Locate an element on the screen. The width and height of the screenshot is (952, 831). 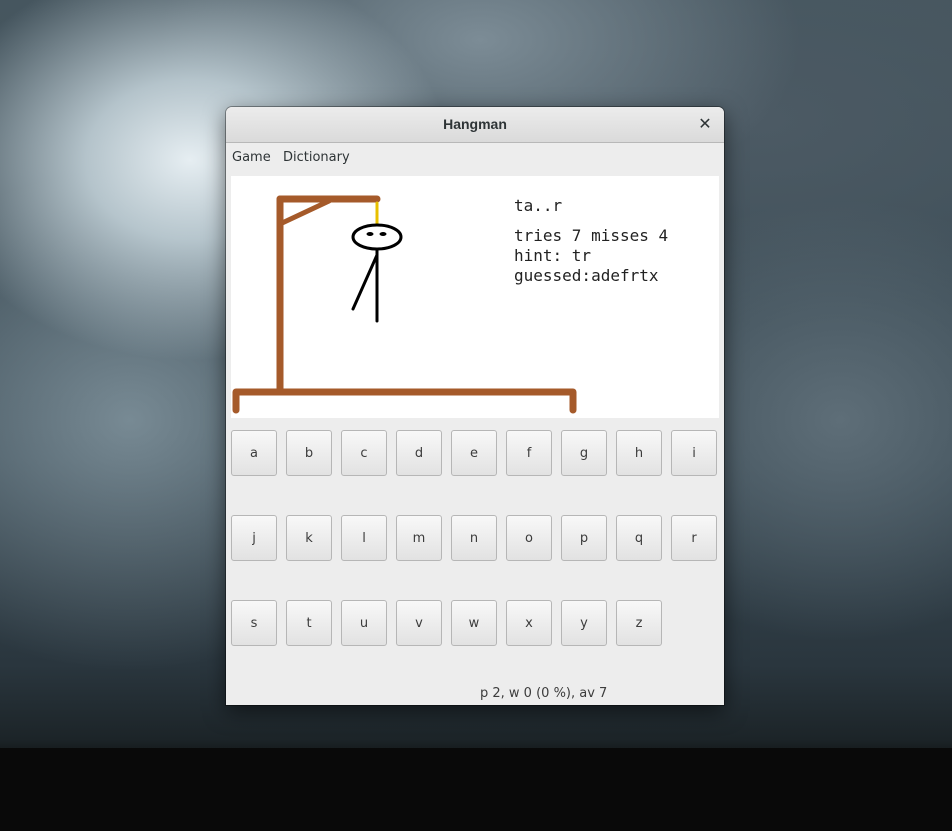
title-bar: Hangman ✕ is located at coordinates (475, 125).